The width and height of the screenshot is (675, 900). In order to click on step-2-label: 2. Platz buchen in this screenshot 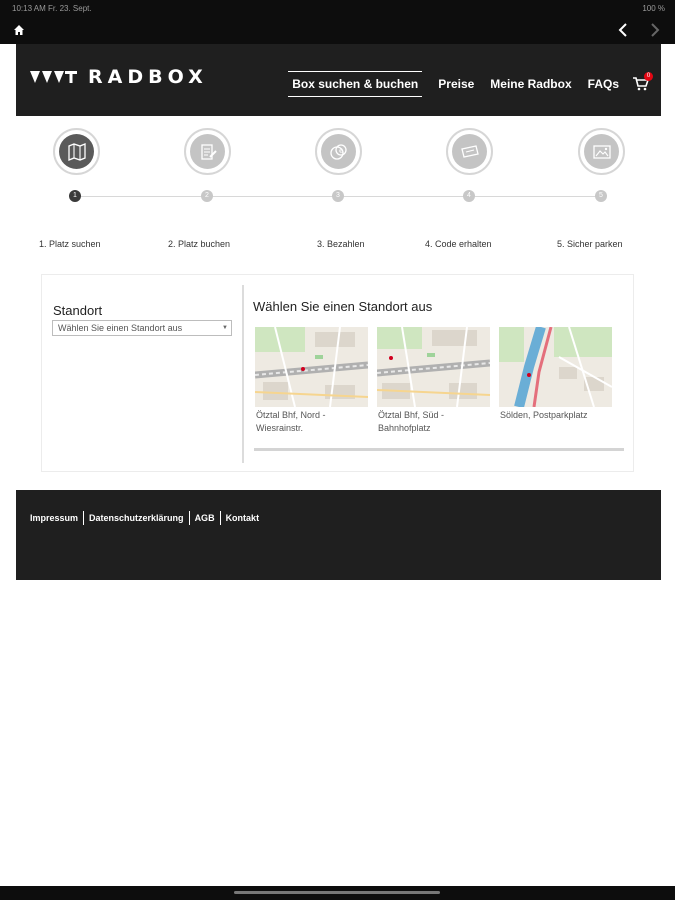, I will do `click(199, 244)`.